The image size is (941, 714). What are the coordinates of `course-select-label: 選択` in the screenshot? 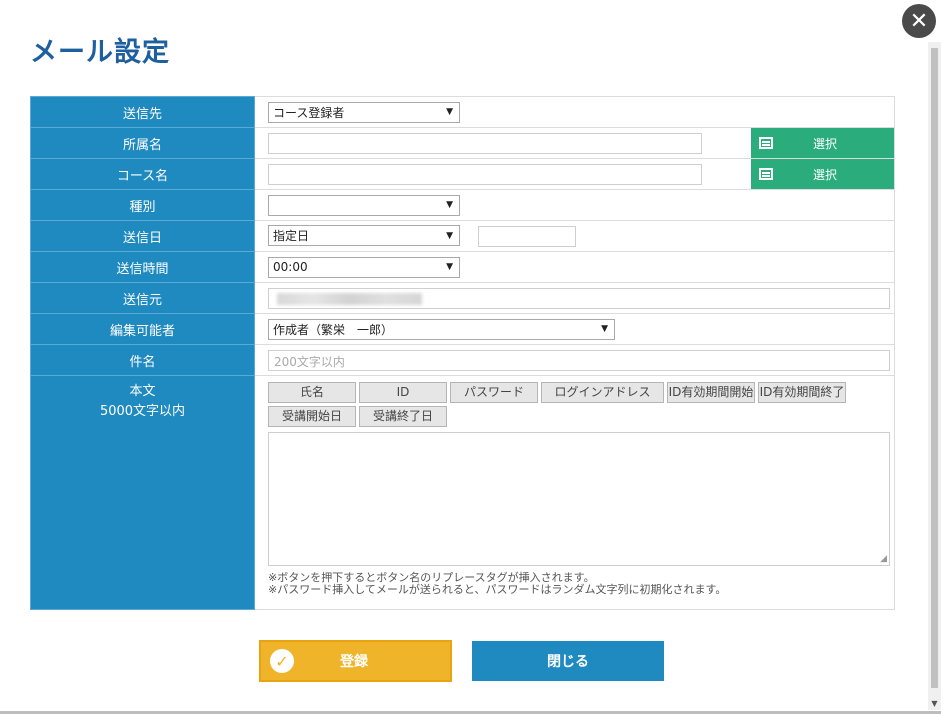 It's located at (825, 174).